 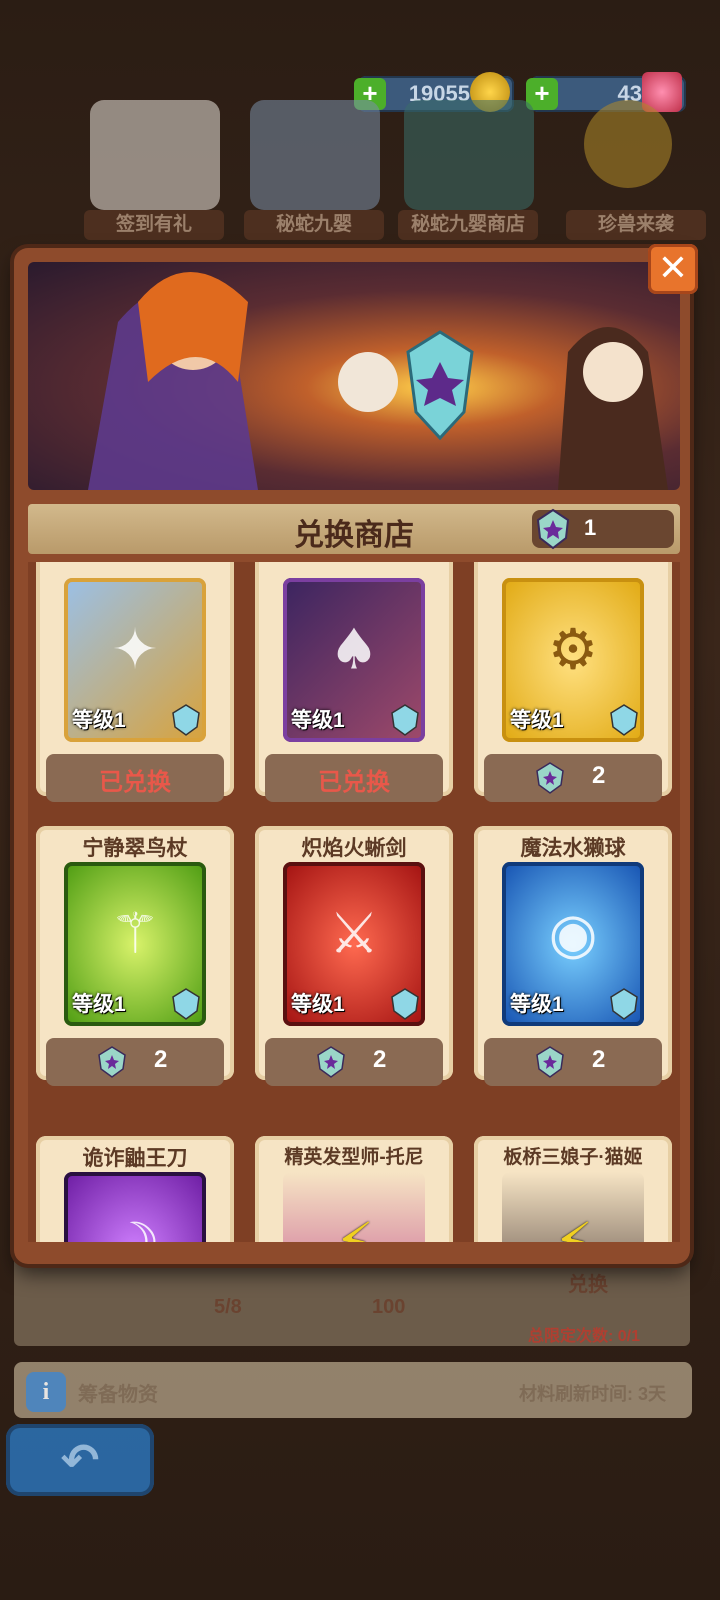 I want to click on info-icon: i, so click(x=46, y=1392).